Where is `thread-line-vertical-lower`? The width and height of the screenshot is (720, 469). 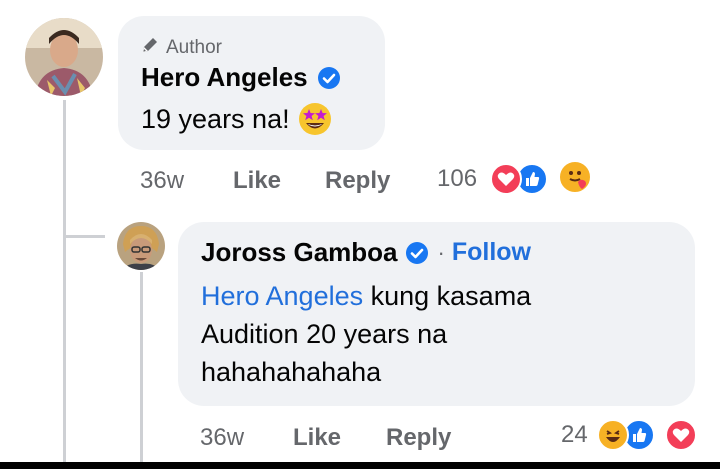 thread-line-vertical-lower is located at coordinates (64, 352).